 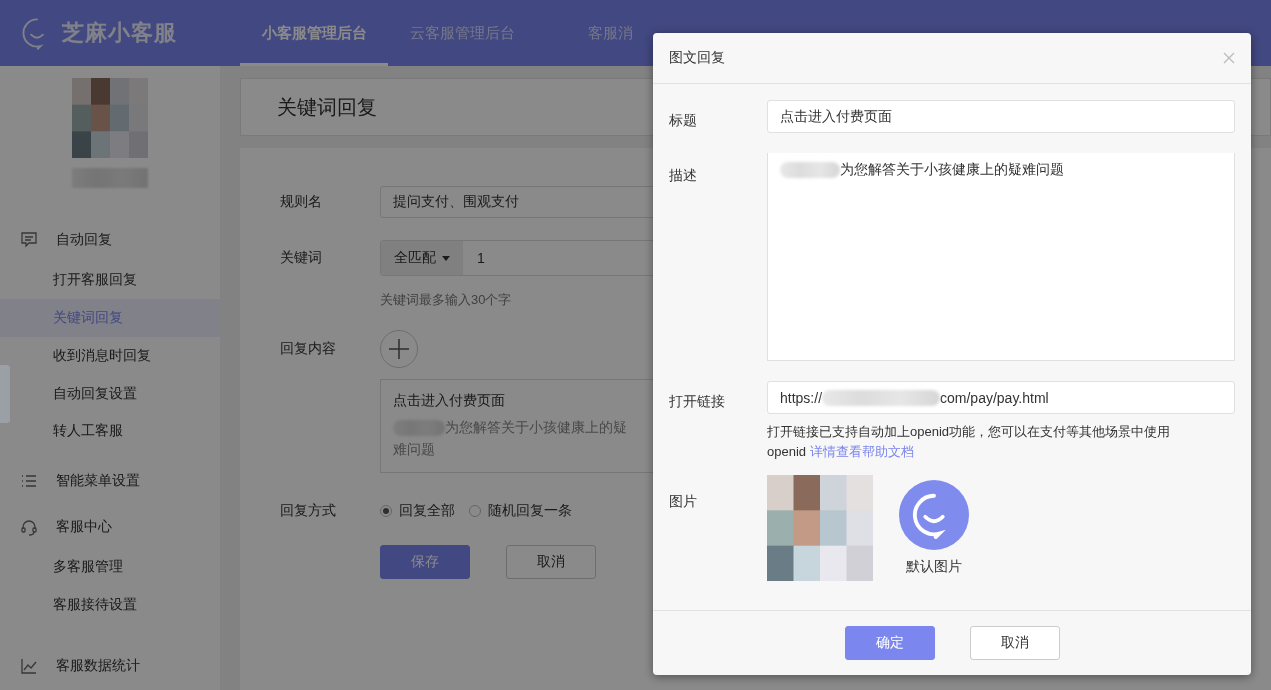 What do you see at coordinates (449, 401) in the screenshot?
I see `card-title: 点击进入付费页面` at bounding box center [449, 401].